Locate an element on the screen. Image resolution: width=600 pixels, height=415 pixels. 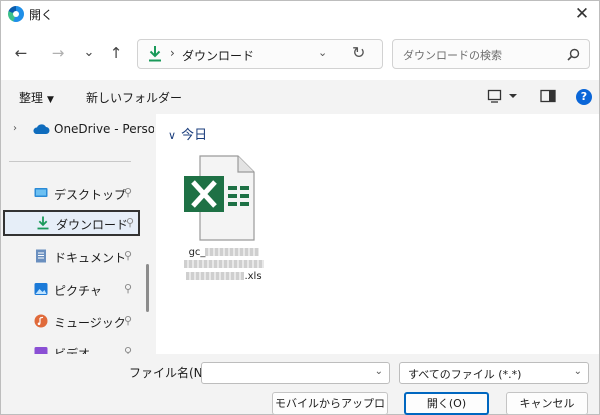
music-icon is located at coordinates (41, 321).